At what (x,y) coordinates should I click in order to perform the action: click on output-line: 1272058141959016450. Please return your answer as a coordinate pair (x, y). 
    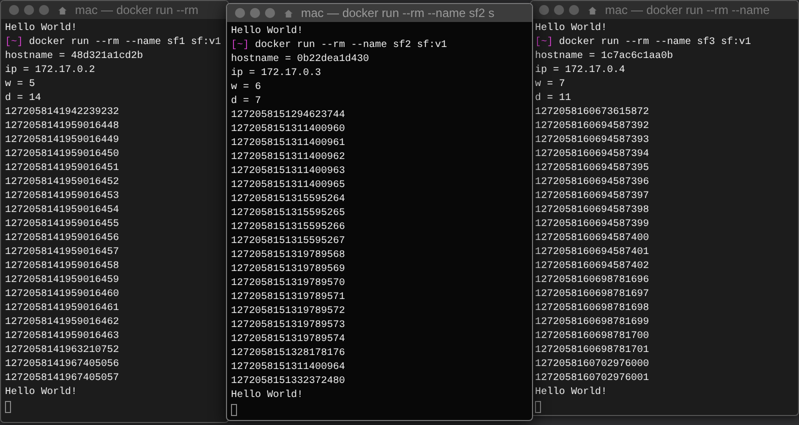
    Looking at the image, I should click on (62, 155).